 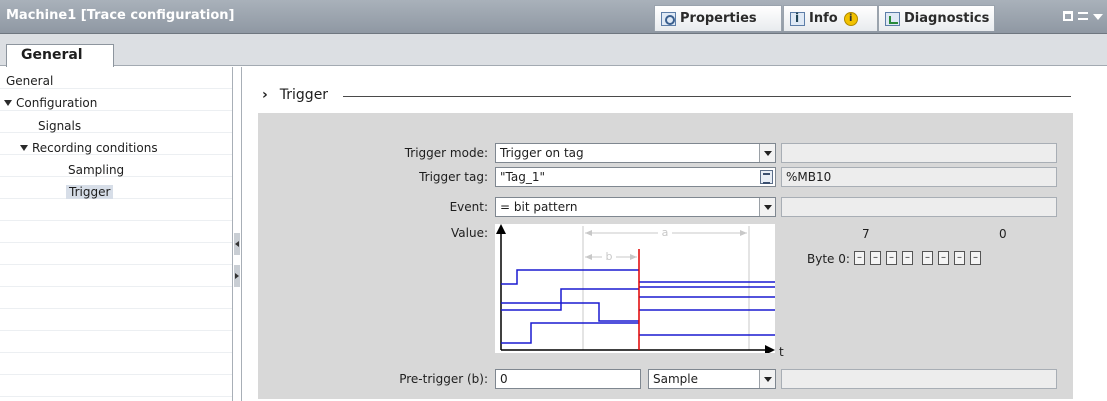 I want to click on trigger-timing-diagram: a b, so click(x=635, y=289).